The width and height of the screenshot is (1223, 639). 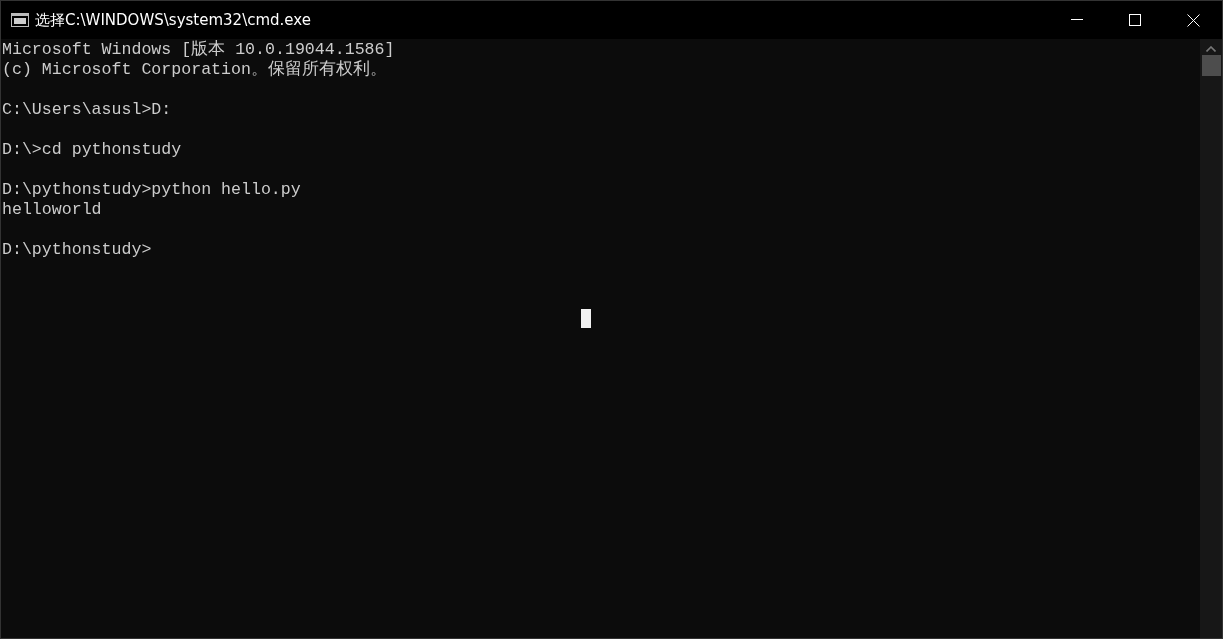 I want to click on scrollbar-thumb, so click(x=1211, y=65).